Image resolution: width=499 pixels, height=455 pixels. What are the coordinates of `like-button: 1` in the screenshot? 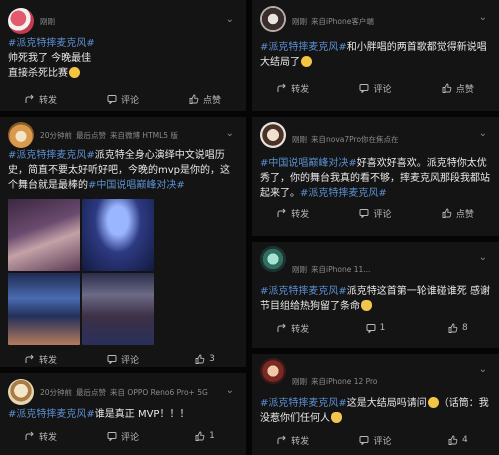 It's located at (205, 436).